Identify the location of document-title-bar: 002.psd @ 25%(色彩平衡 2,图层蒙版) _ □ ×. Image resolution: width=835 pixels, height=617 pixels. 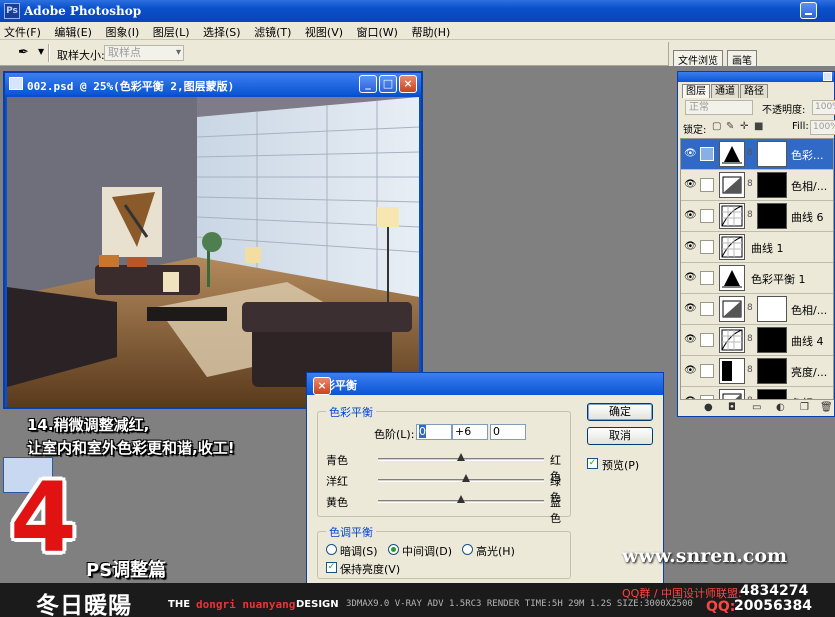
(213, 84).